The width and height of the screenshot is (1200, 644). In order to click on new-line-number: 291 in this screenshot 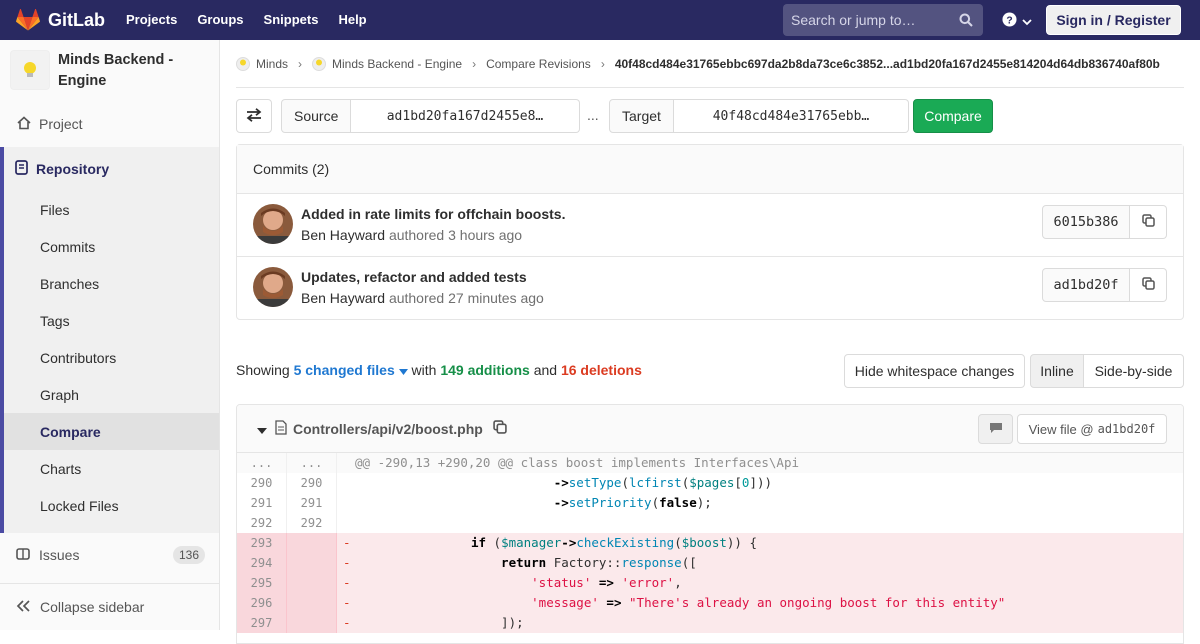, I will do `click(312, 503)`.